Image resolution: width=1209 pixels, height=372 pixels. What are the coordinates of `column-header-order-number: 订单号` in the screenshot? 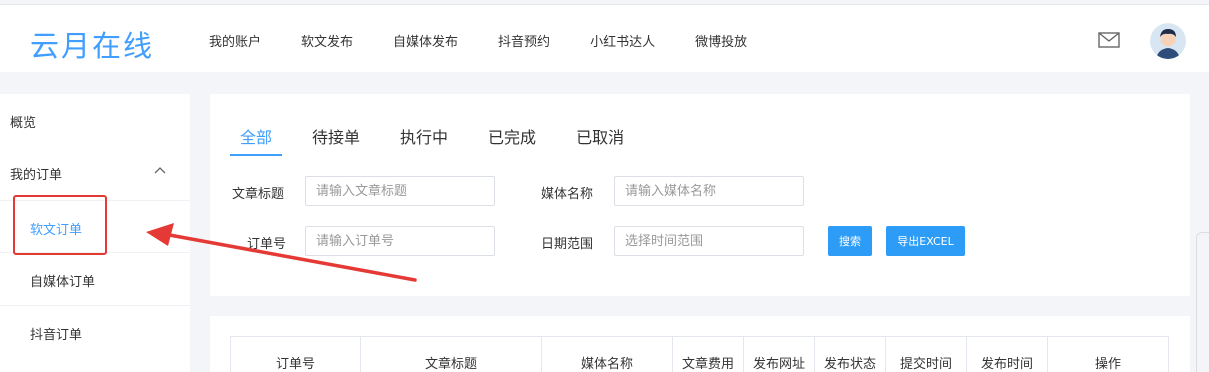 It's located at (296, 354).